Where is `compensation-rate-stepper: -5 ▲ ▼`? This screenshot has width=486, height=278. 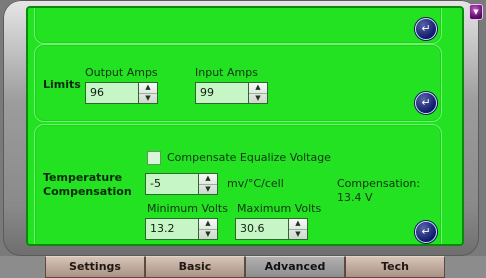
compensation-rate-stepper: -5 ▲ ▼ is located at coordinates (181, 184).